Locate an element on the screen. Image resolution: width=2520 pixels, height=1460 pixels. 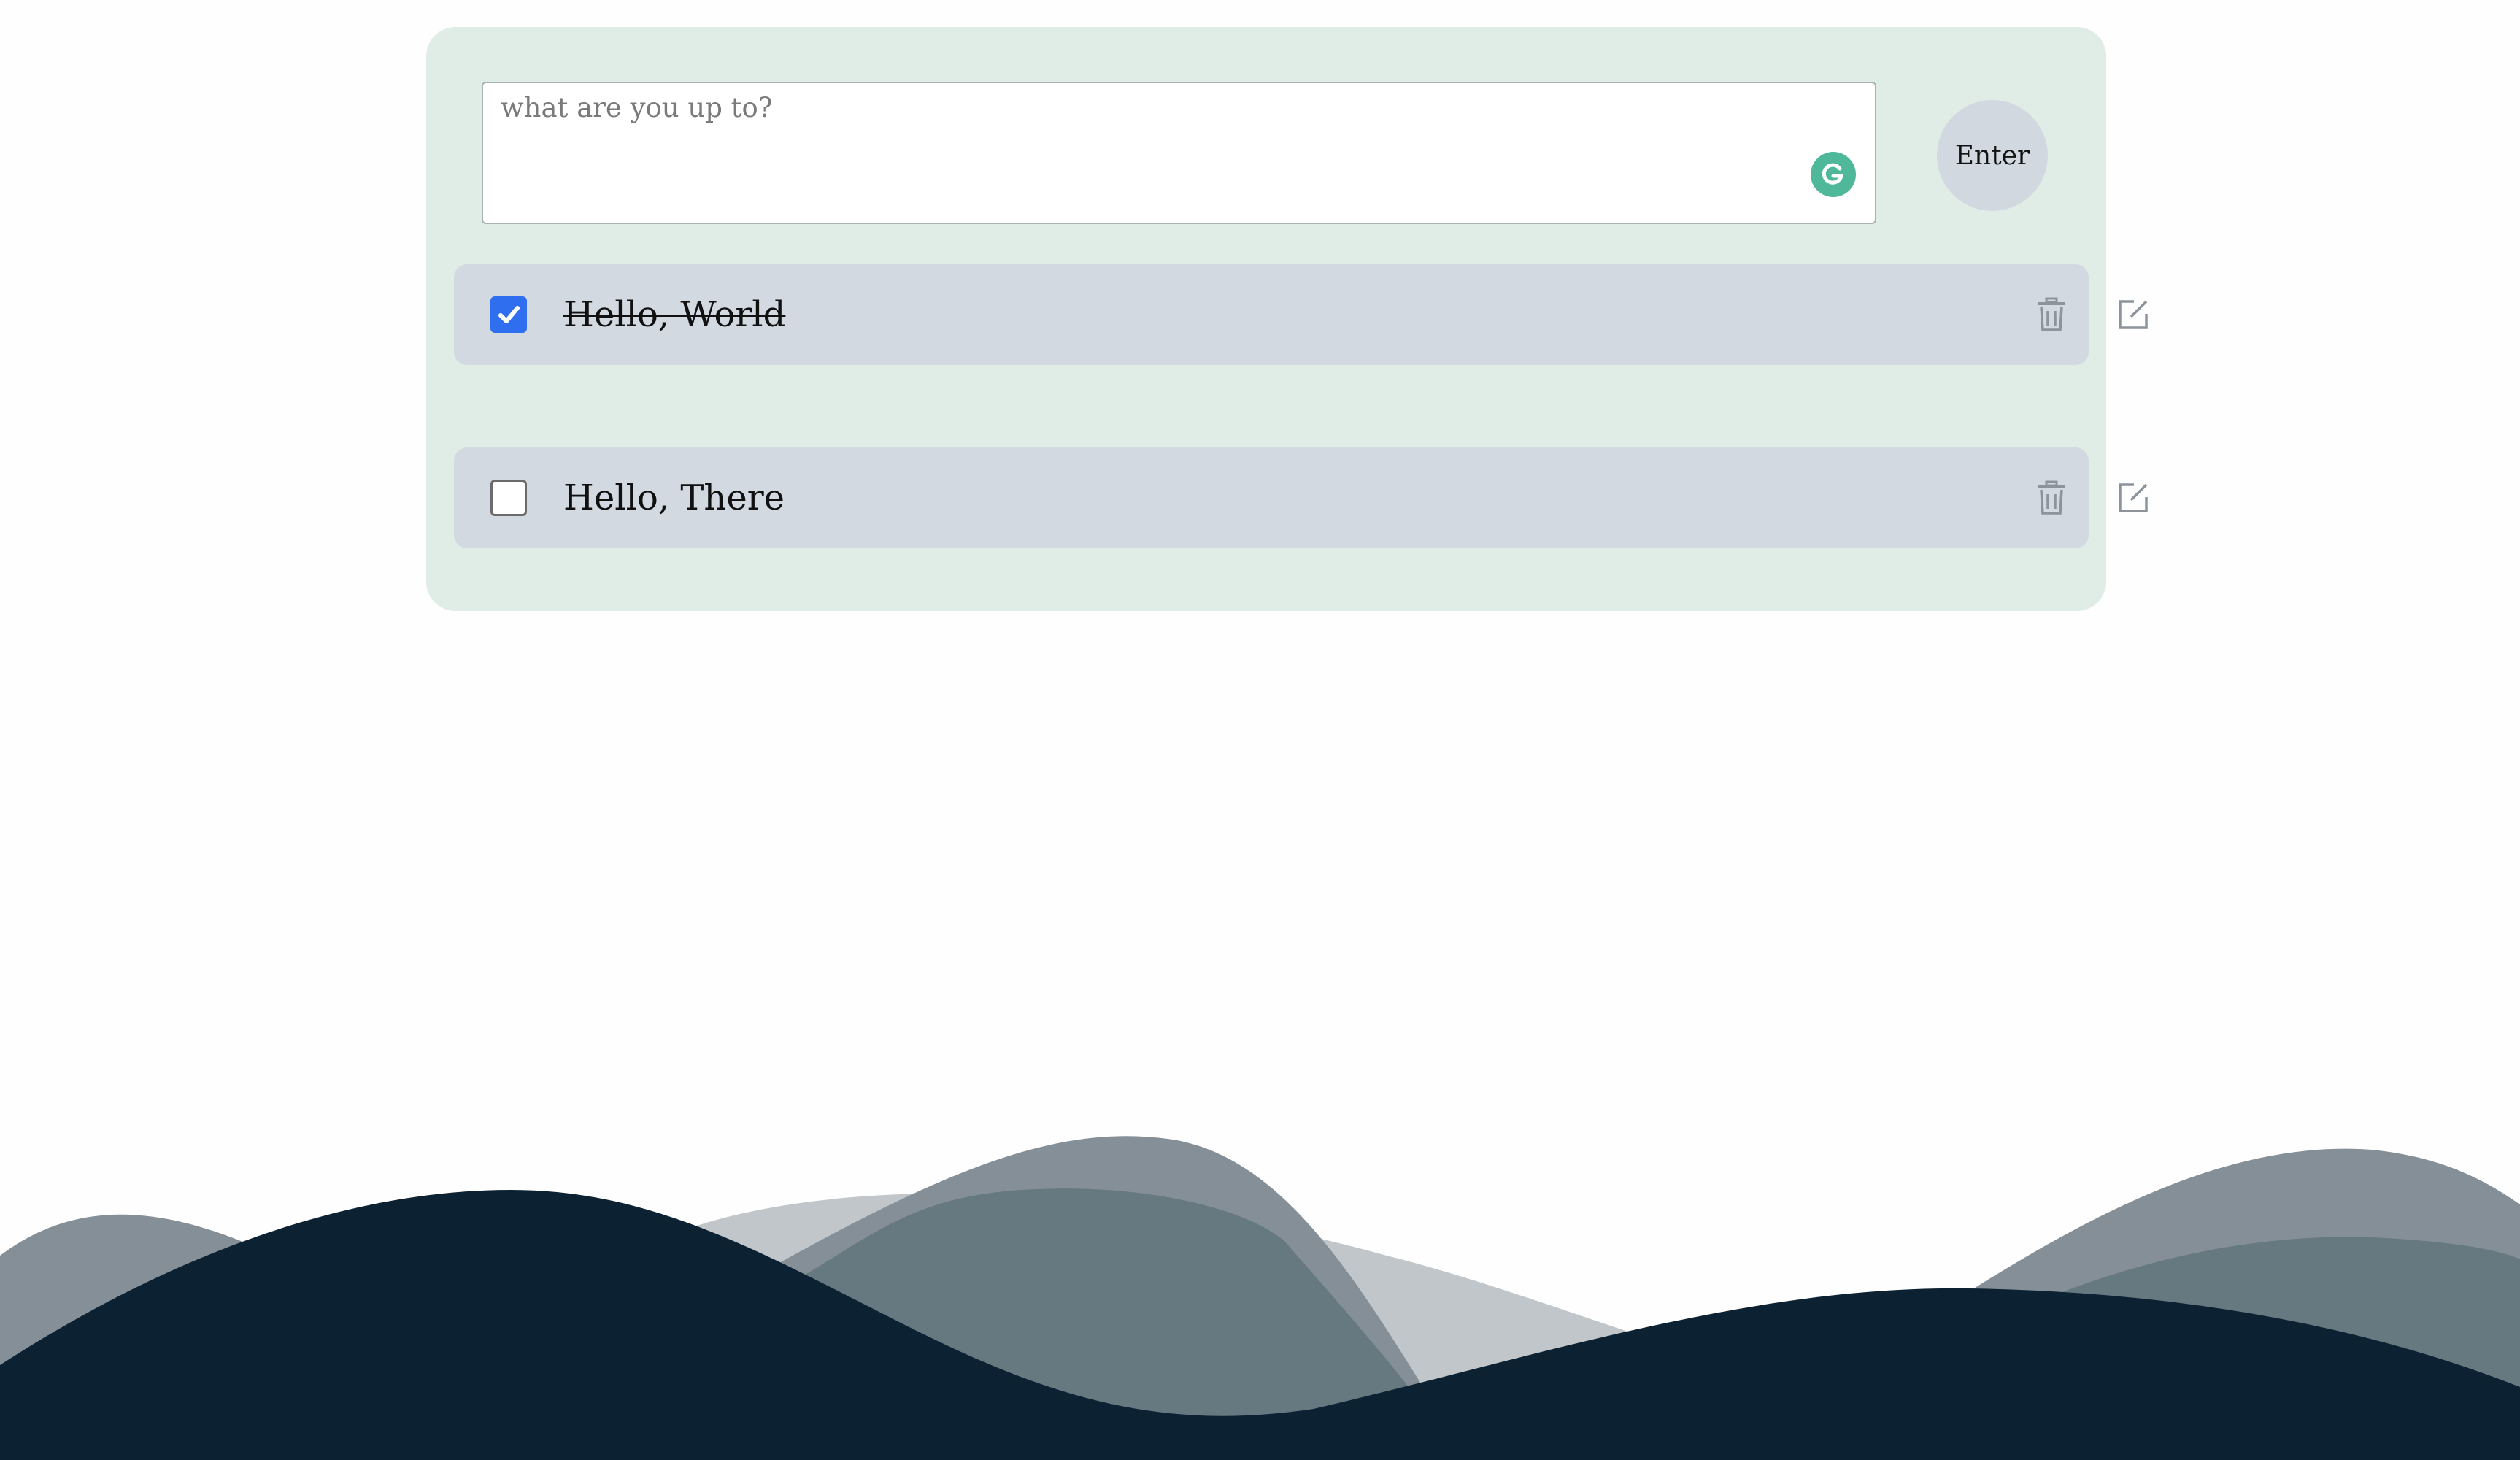
todo-text: Hello, There is located at coordinates (674, 497).